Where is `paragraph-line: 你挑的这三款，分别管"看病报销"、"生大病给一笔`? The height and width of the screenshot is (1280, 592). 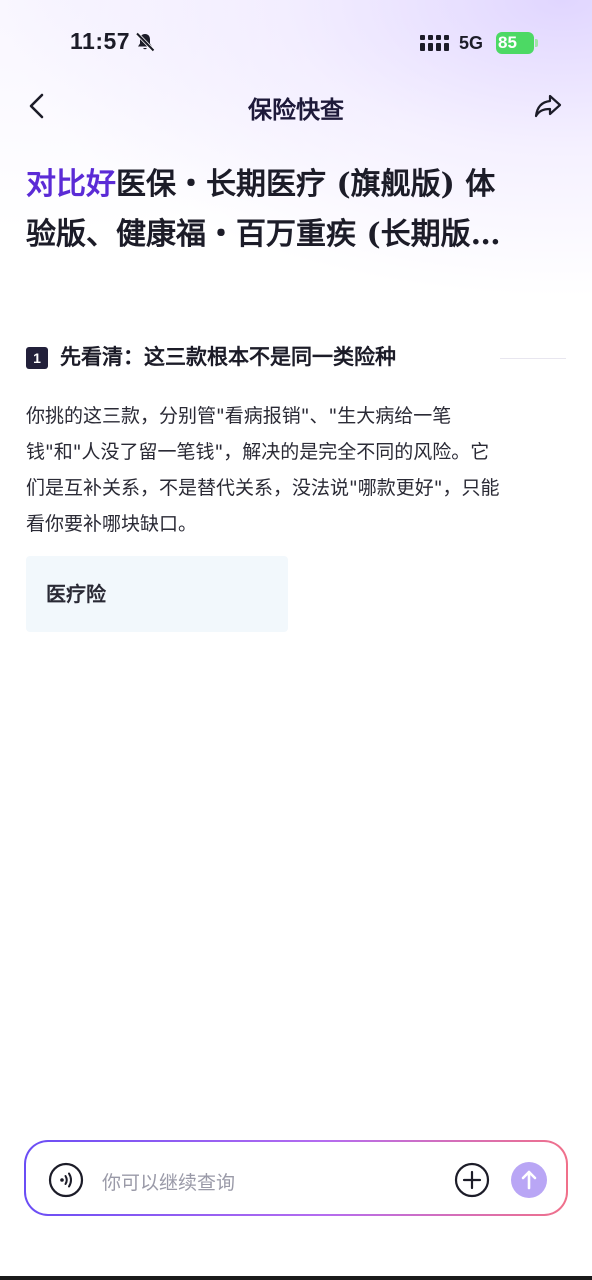 paragraph-line: 你挑的这三款，分别管"看病报销"、"生大病给一笔 is located at coordinates (239, 416).